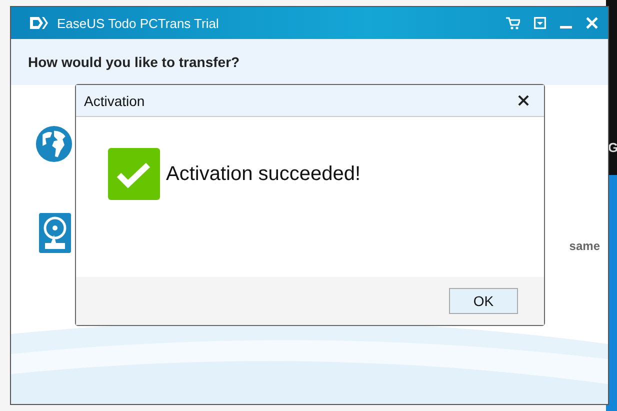 This screenshot has width=617, height=411. I want to click on check-icon, so click(134, 174).